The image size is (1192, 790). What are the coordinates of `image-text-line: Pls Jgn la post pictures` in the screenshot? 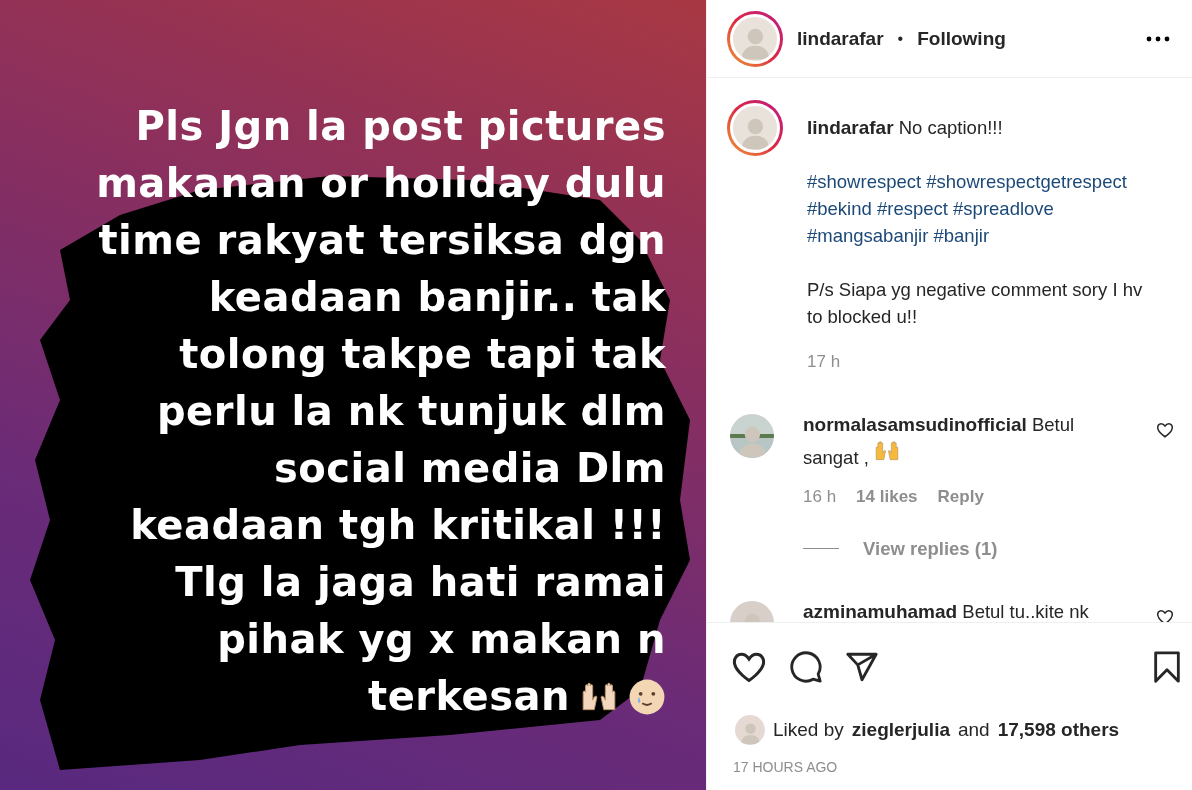 It's located at (400, 126).